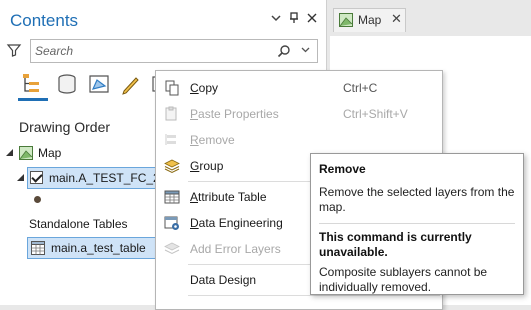  I want to click on layer-visibility-checkbox, so click(36, 177).